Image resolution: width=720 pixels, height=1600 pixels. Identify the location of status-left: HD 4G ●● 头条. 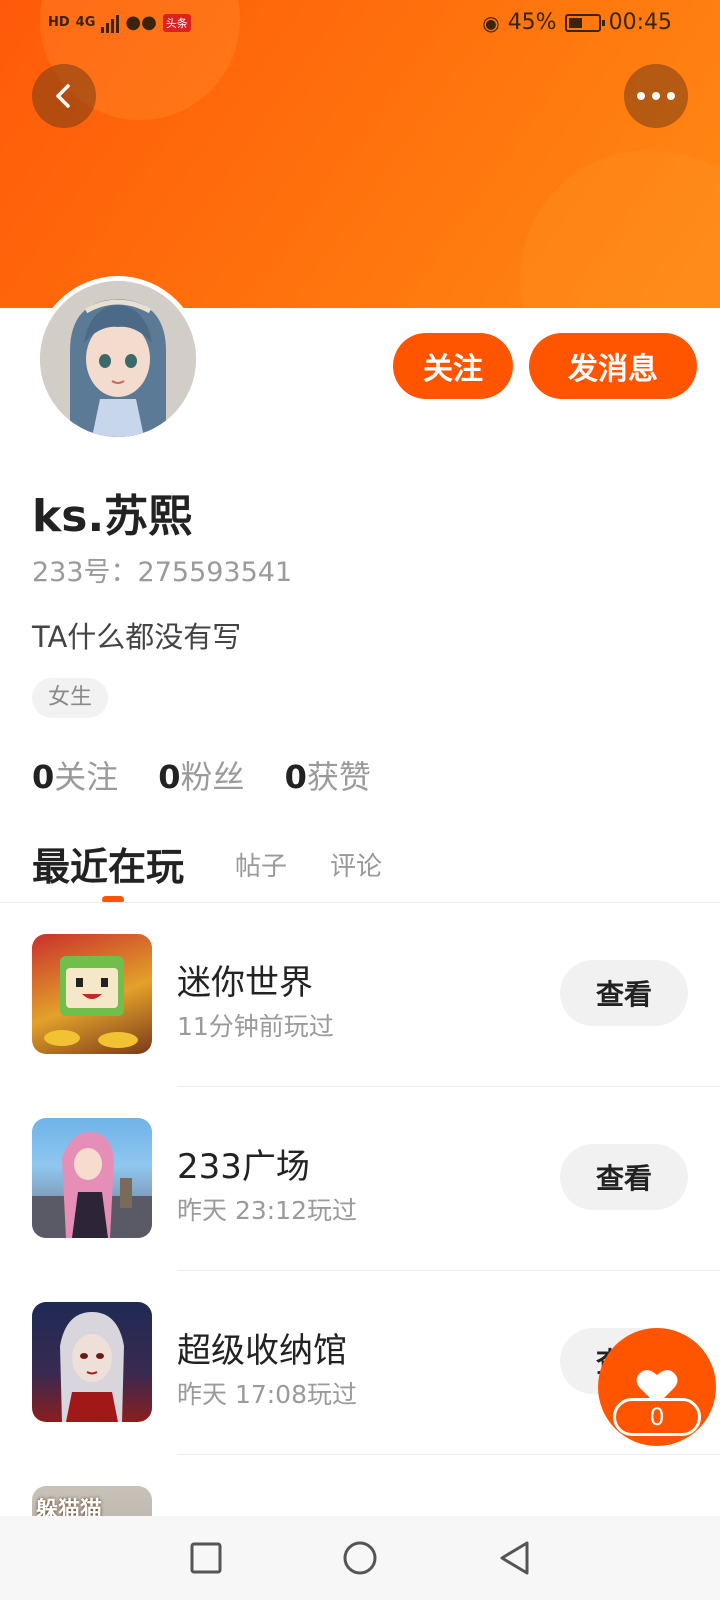
(119, 22).